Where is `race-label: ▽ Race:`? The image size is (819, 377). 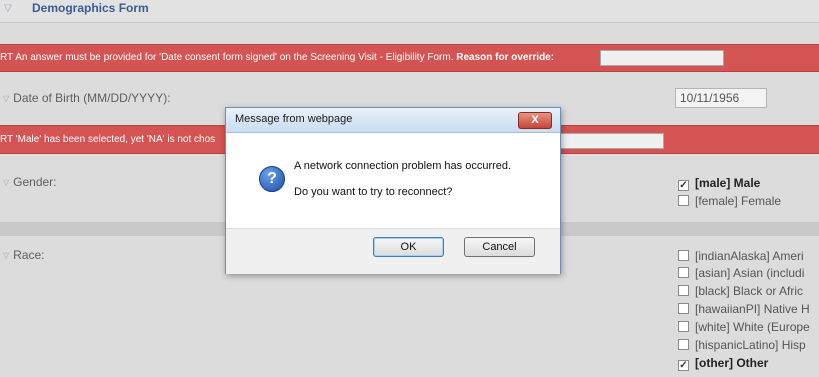
race-label: ▽ Race: is located at coordinates (24, 255).